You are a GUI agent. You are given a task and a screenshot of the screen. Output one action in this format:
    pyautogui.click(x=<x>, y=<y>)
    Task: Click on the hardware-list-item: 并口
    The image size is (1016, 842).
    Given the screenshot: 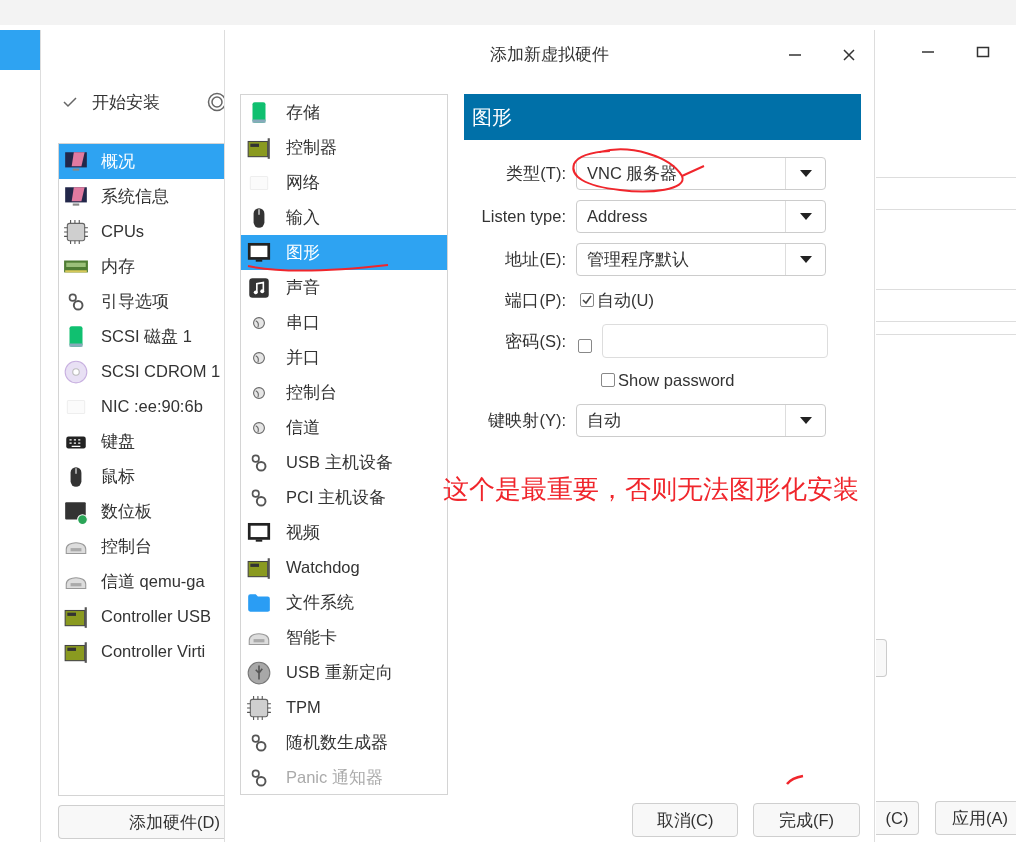 What is the action you would take?
    pyautogui.click(x=344, y=357)
    